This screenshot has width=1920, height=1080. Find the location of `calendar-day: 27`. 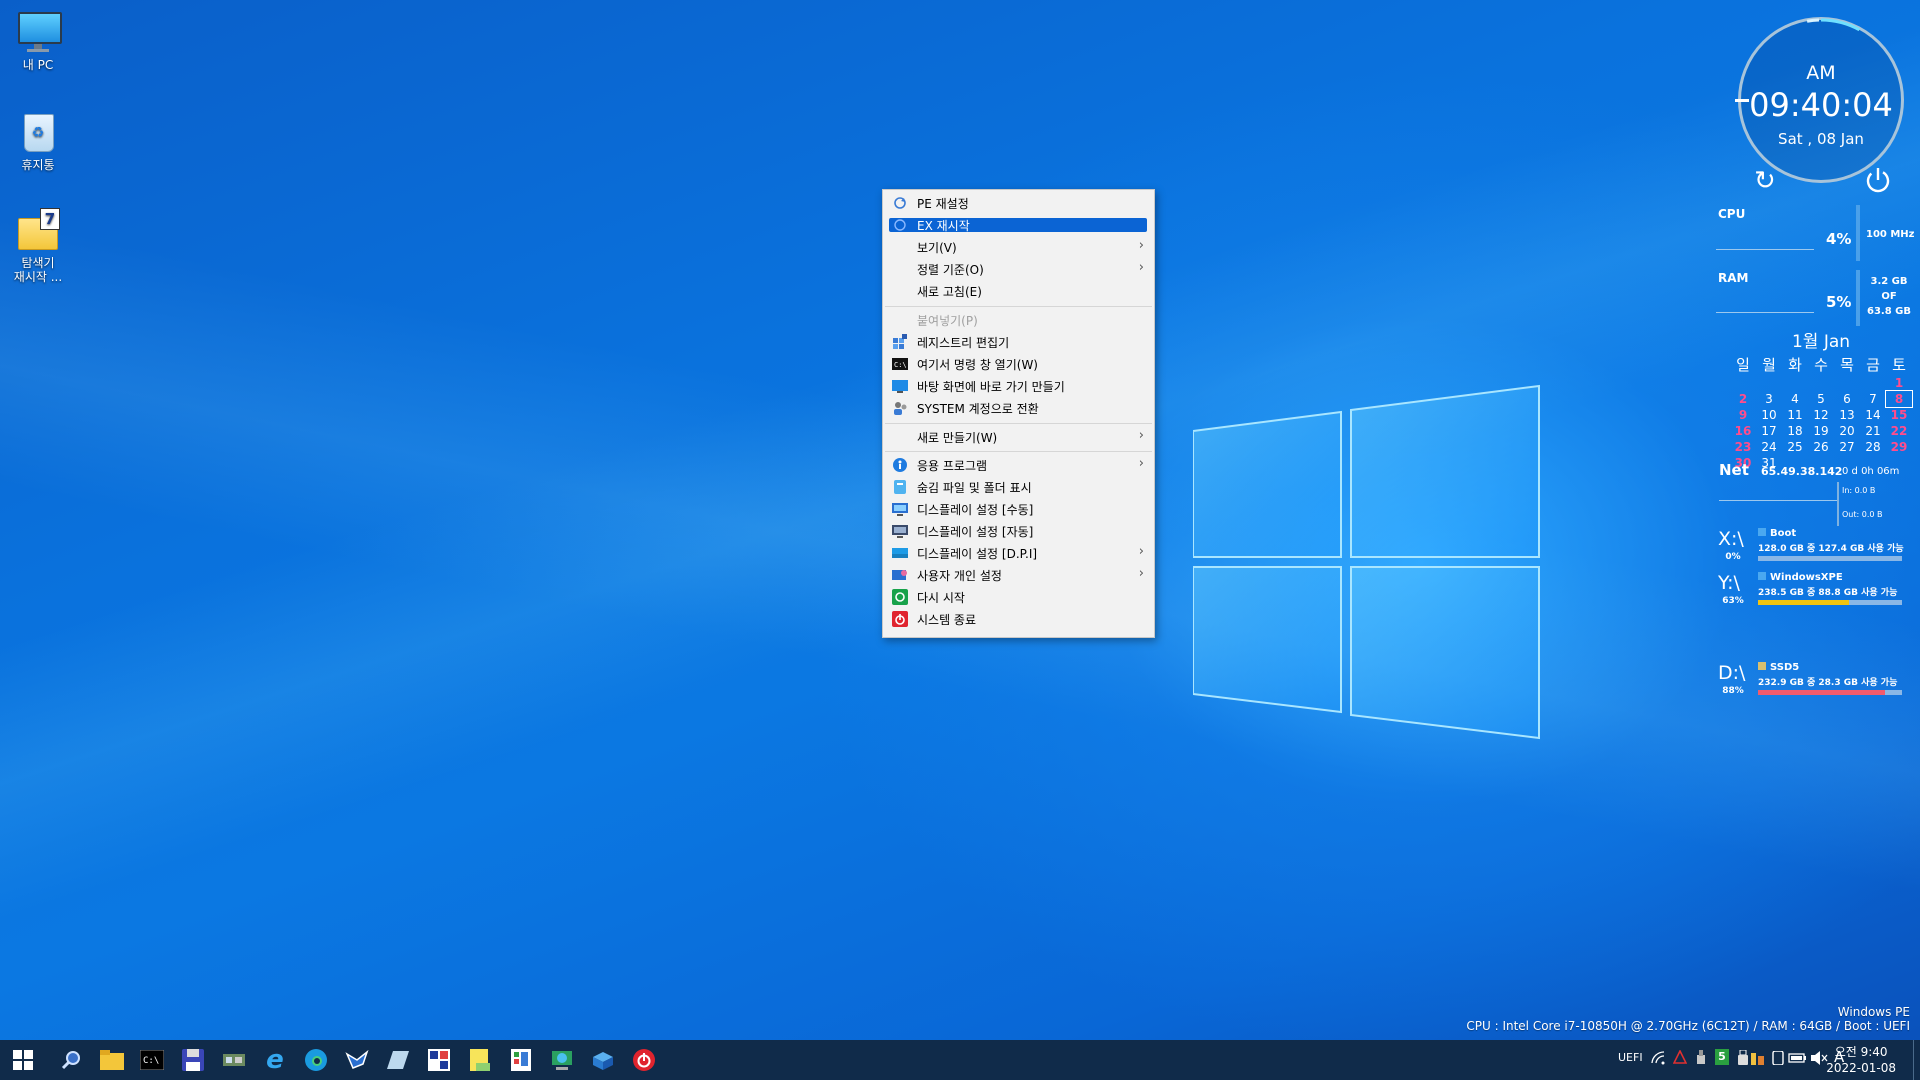

calendar-day: 27 is located at coordinates (1847, 447).